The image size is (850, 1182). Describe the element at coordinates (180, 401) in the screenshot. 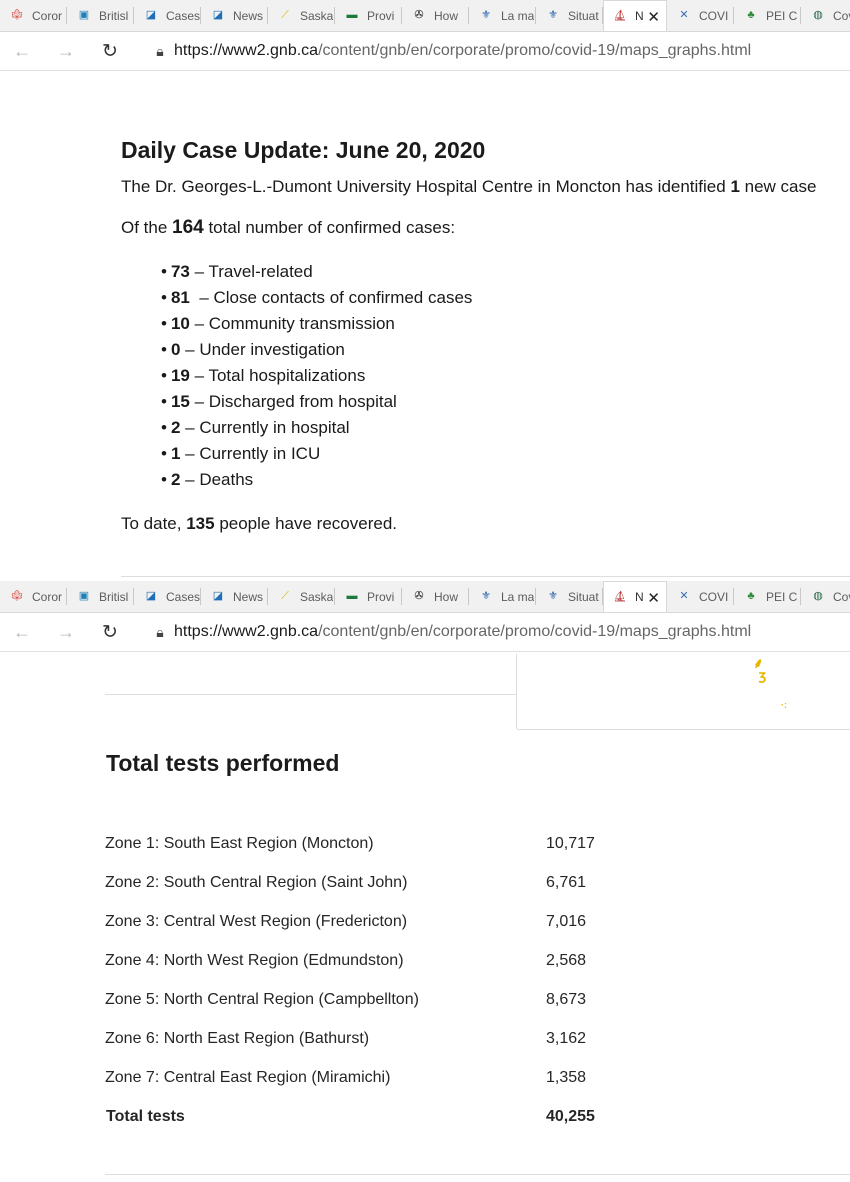

I see `stat-value: 15` at that location.